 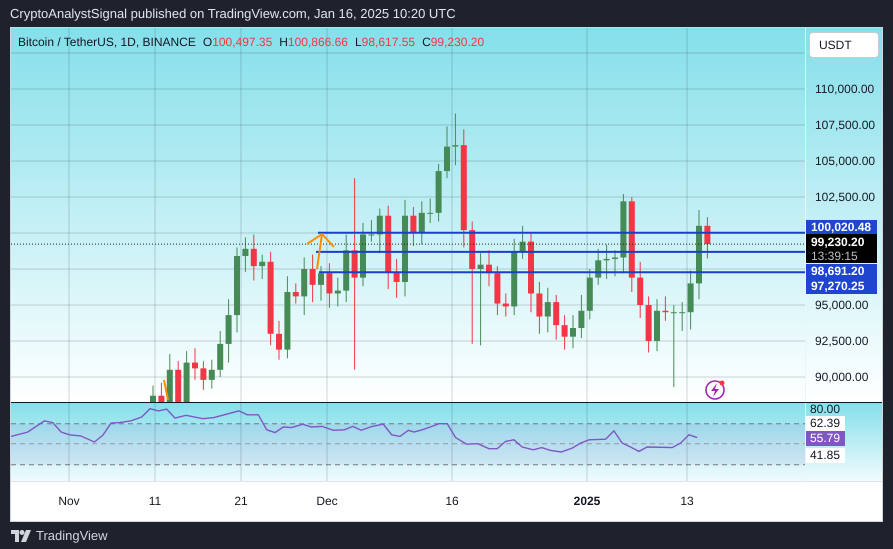 I want to click on date-label: Nov, so click(x=69, y=501).